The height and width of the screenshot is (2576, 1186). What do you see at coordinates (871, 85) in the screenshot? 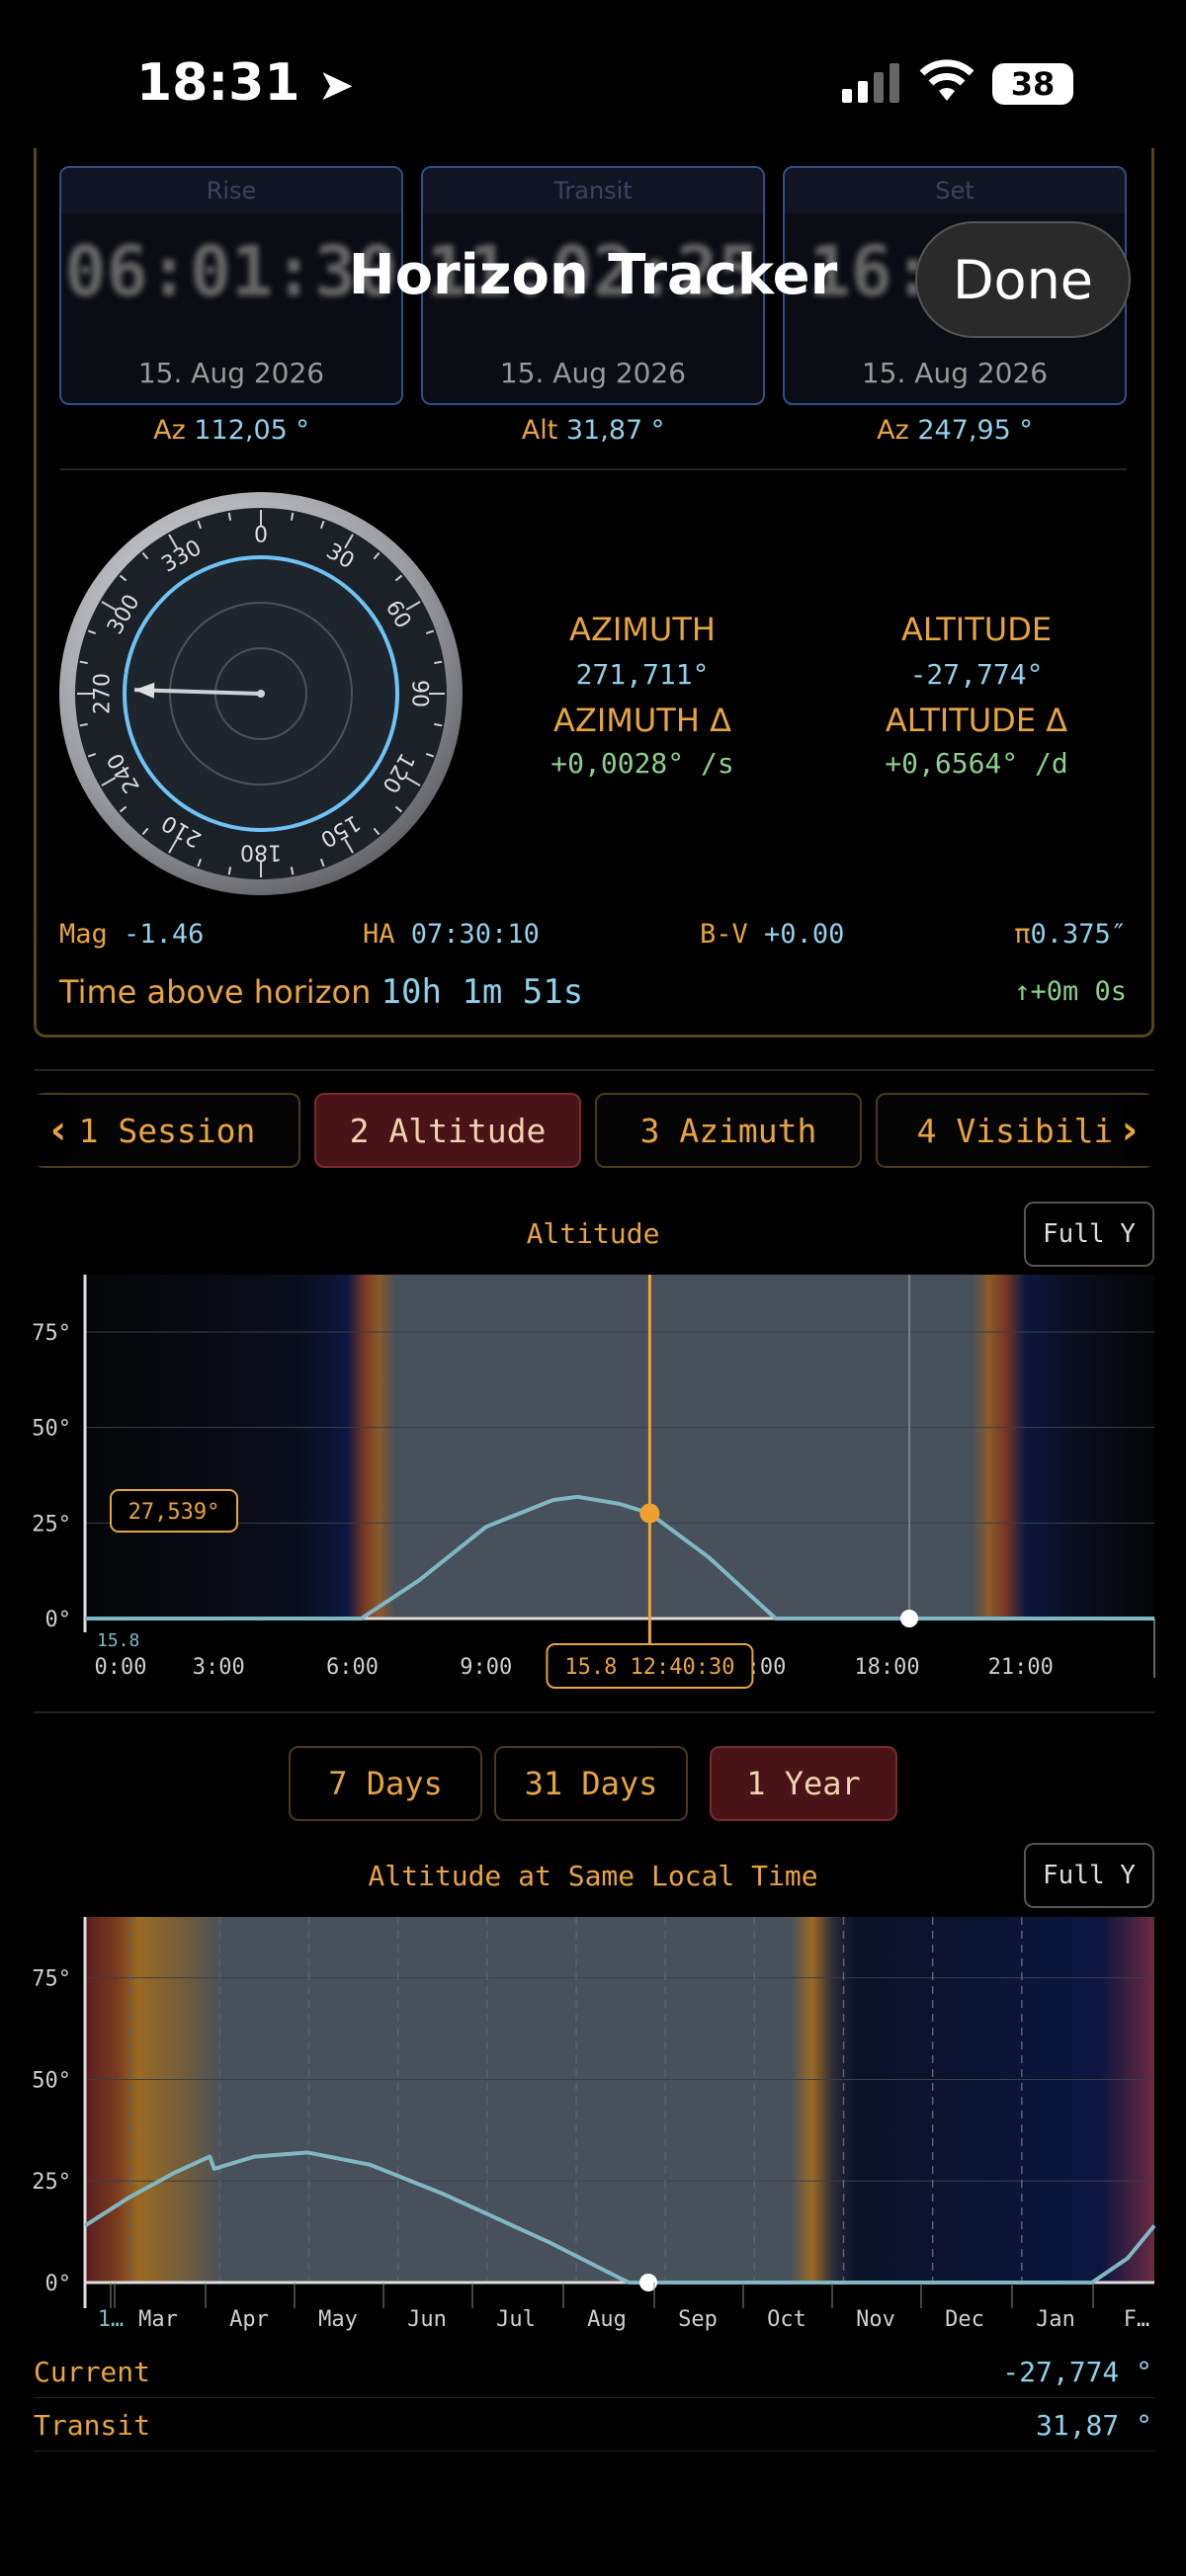
I see `signal-icon` at bounding box center [871, 85].